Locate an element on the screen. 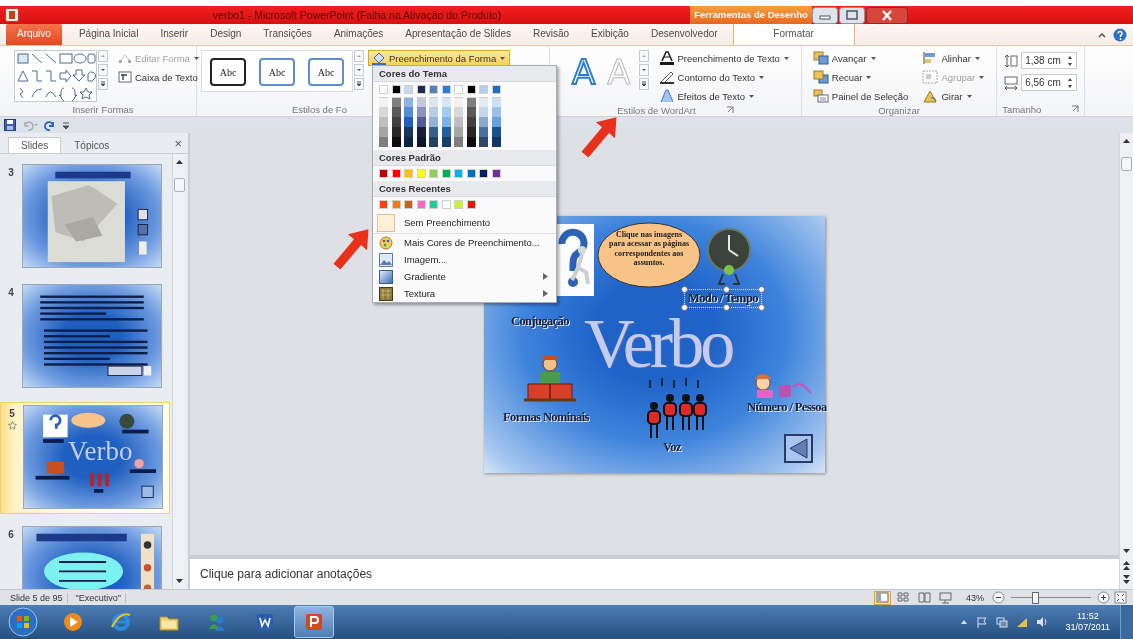 This screenshot has height=639, width=1133. slide-label: Formas Nominais is located at coordinates (546, 416).